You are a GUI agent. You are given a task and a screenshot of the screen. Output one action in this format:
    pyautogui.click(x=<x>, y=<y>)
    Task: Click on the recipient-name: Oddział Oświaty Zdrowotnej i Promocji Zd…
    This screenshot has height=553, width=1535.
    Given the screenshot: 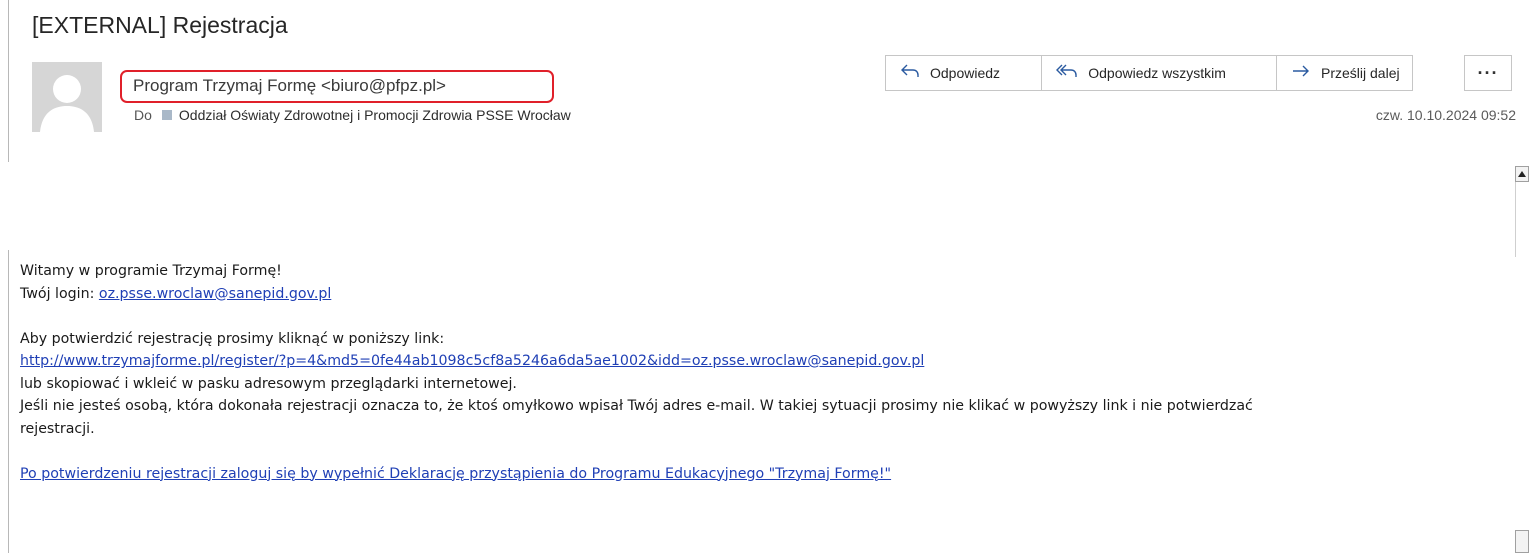 What is the action you would take?
    pyautogui.click(x=375, y=115)
    